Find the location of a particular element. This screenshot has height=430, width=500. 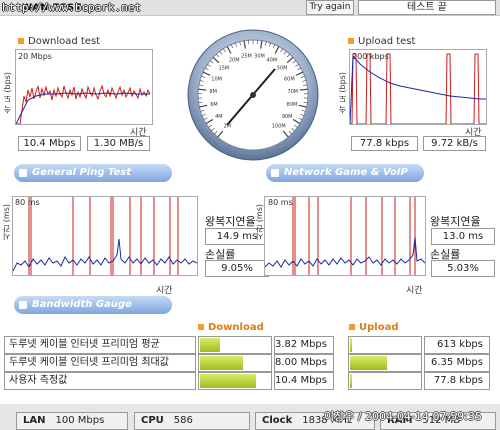

game-blue-line is located at coordinates (345, 252).